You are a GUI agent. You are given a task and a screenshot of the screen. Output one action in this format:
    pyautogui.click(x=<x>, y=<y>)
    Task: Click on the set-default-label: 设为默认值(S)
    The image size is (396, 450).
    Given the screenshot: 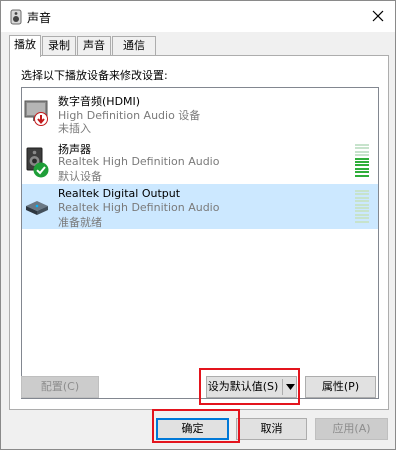 What is the action you would take?
    pyautogui.click(x=243, y=386)
    